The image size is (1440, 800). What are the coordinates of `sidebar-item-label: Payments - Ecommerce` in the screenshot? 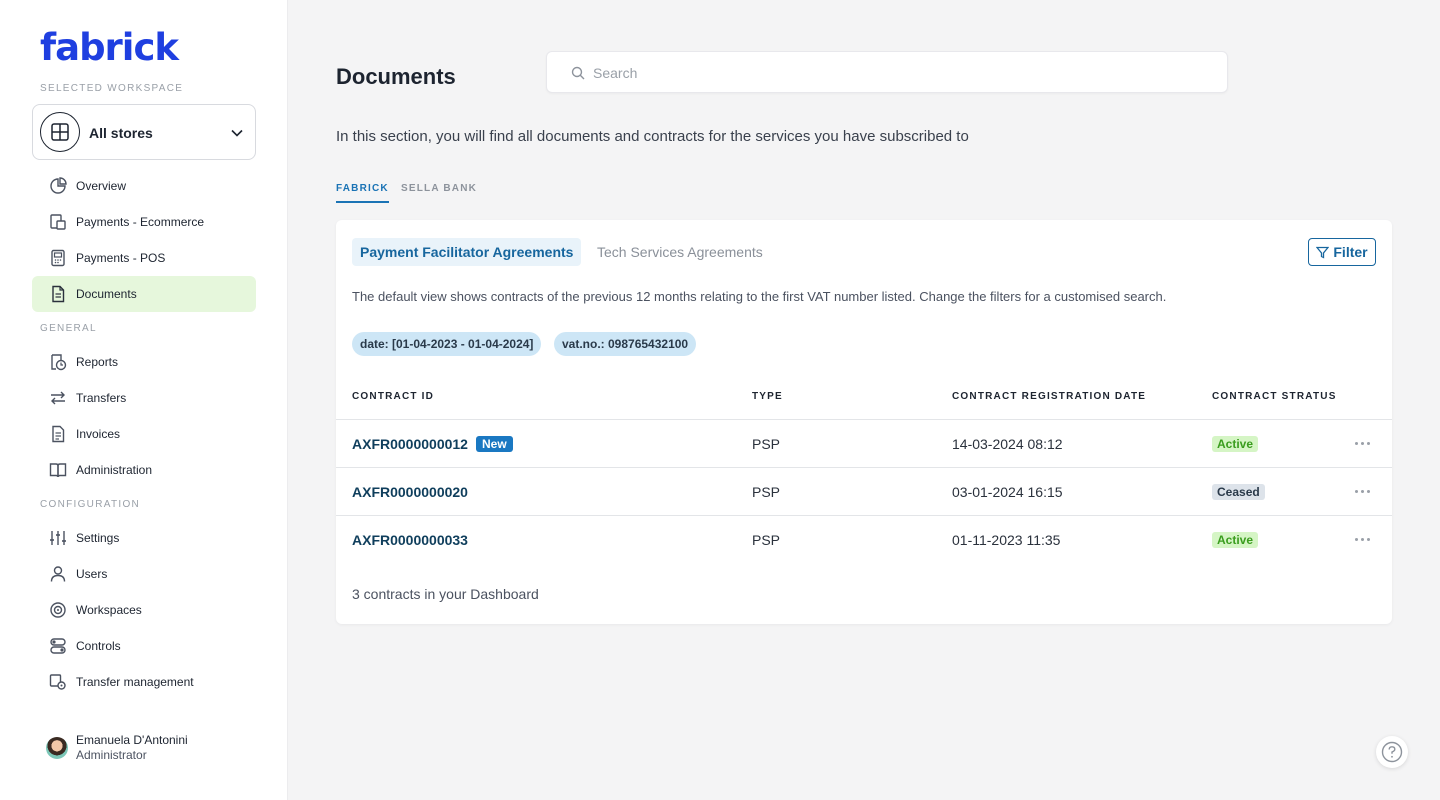 It's located at (140, 222).